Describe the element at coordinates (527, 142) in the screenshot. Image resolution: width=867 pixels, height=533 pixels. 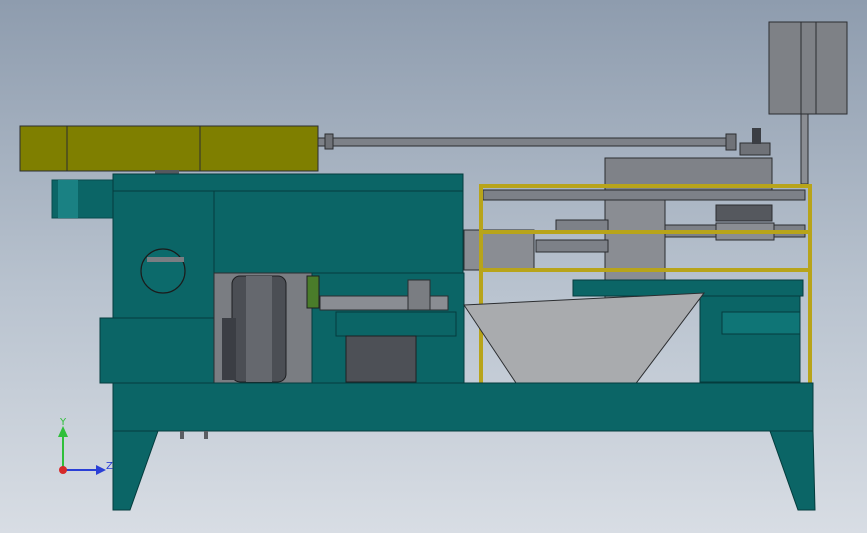
I see `tie-rod` at that location.